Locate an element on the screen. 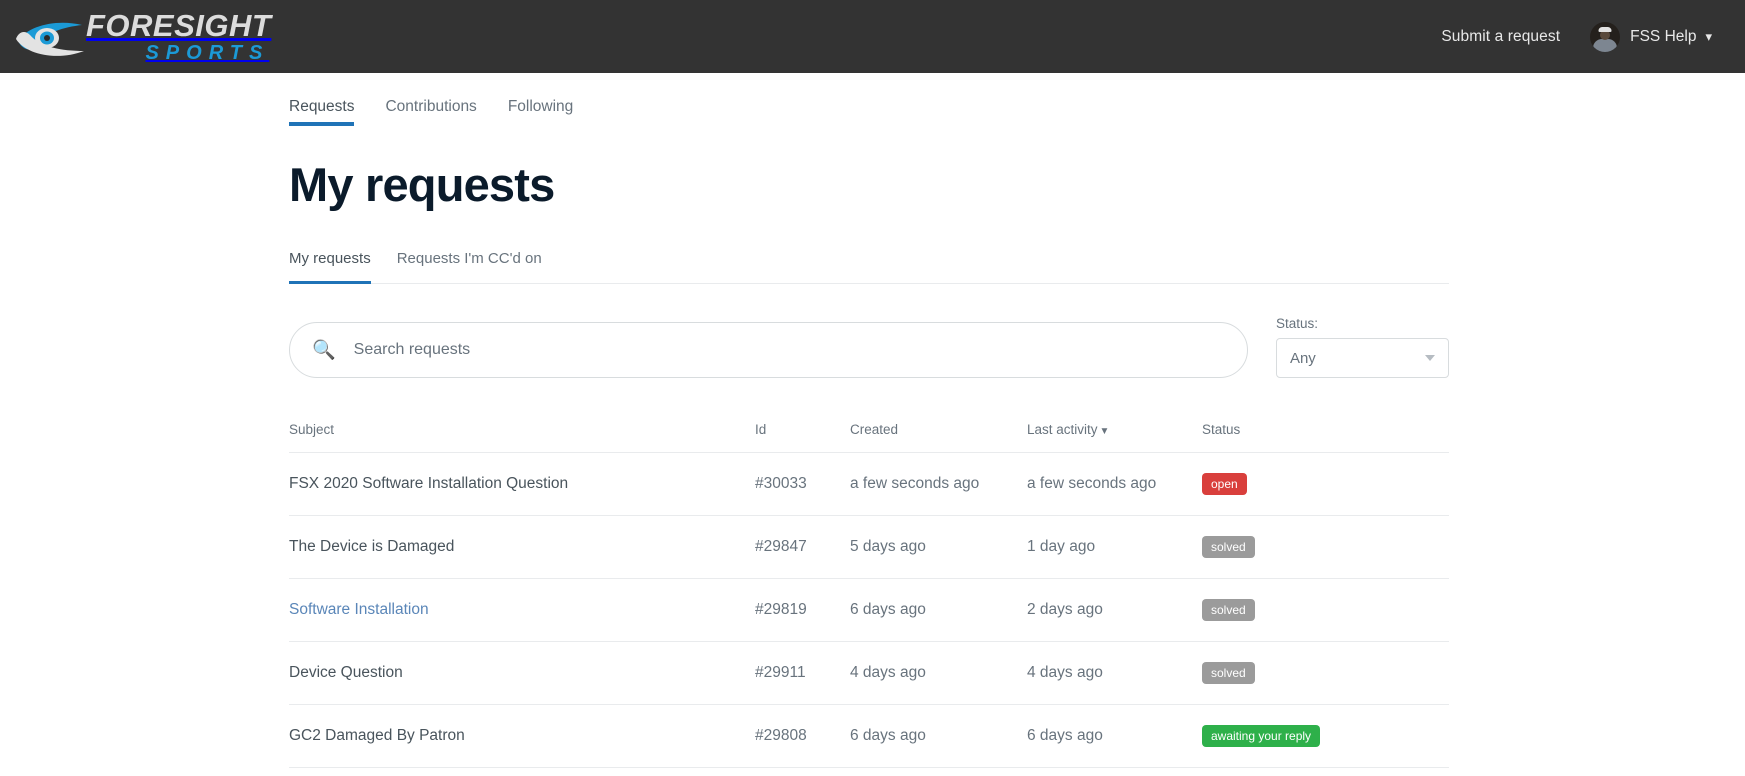 The height and width of the screenshot is (776, 1745). cell-id: #29808 is located at coordinates (802, 736).